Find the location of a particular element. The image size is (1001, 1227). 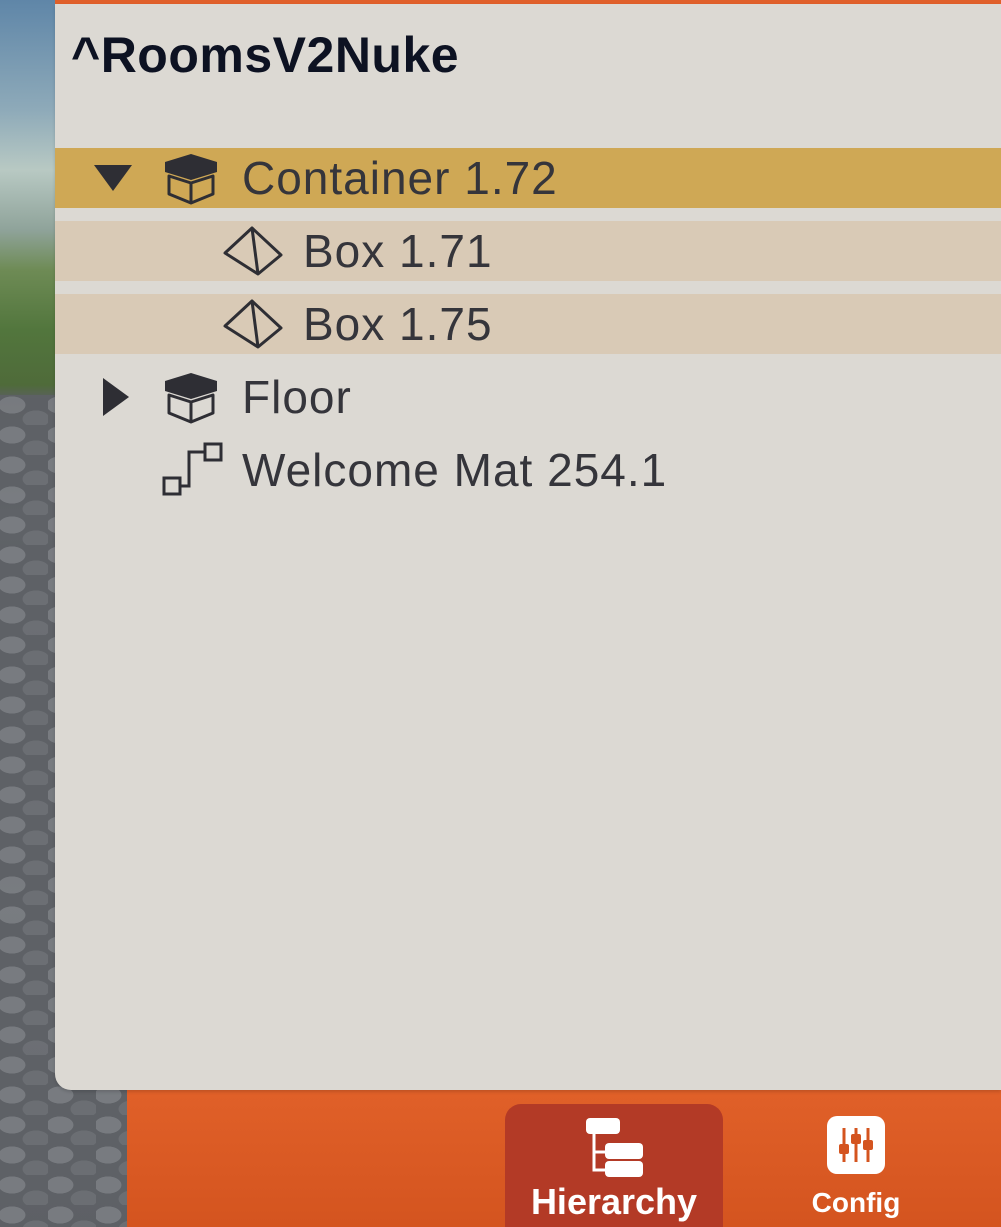

tab-config: Config is located at coordinates (856, 1165).